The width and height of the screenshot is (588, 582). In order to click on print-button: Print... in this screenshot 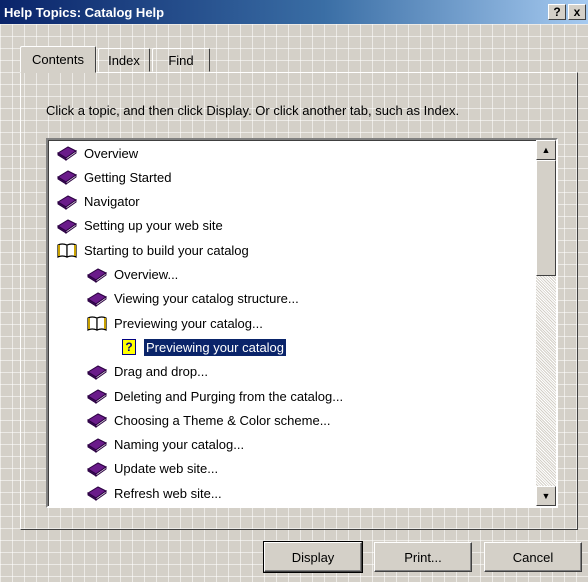, I will do `click(423, 557)`.